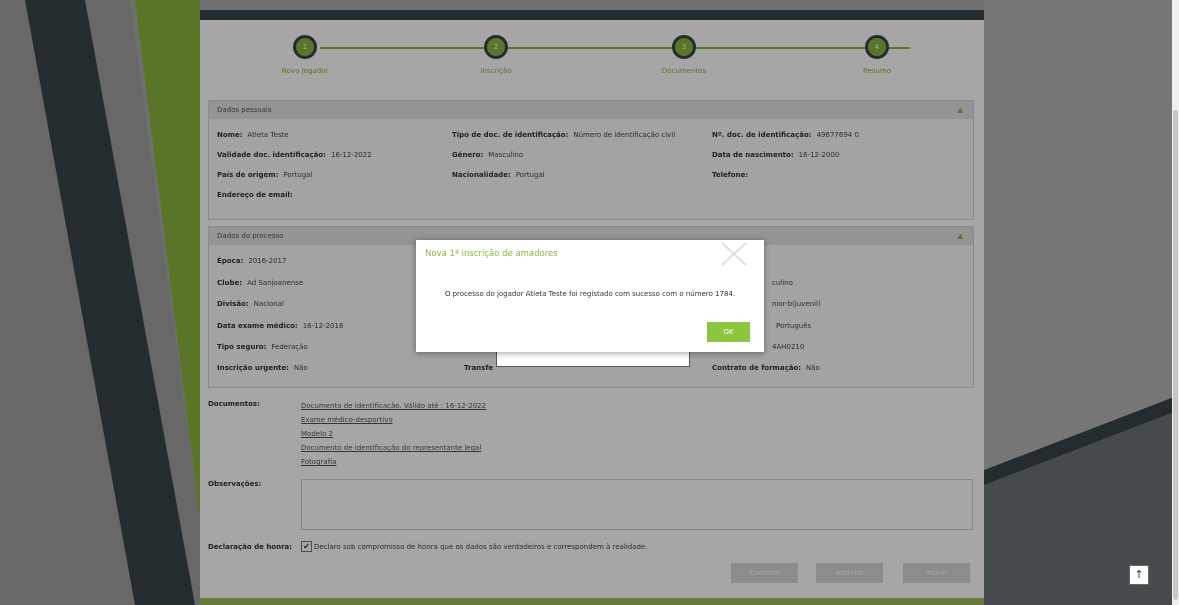 This screenshot has height=605, width=1179. I want to click on page-scrollbar, so click(1175, 302).